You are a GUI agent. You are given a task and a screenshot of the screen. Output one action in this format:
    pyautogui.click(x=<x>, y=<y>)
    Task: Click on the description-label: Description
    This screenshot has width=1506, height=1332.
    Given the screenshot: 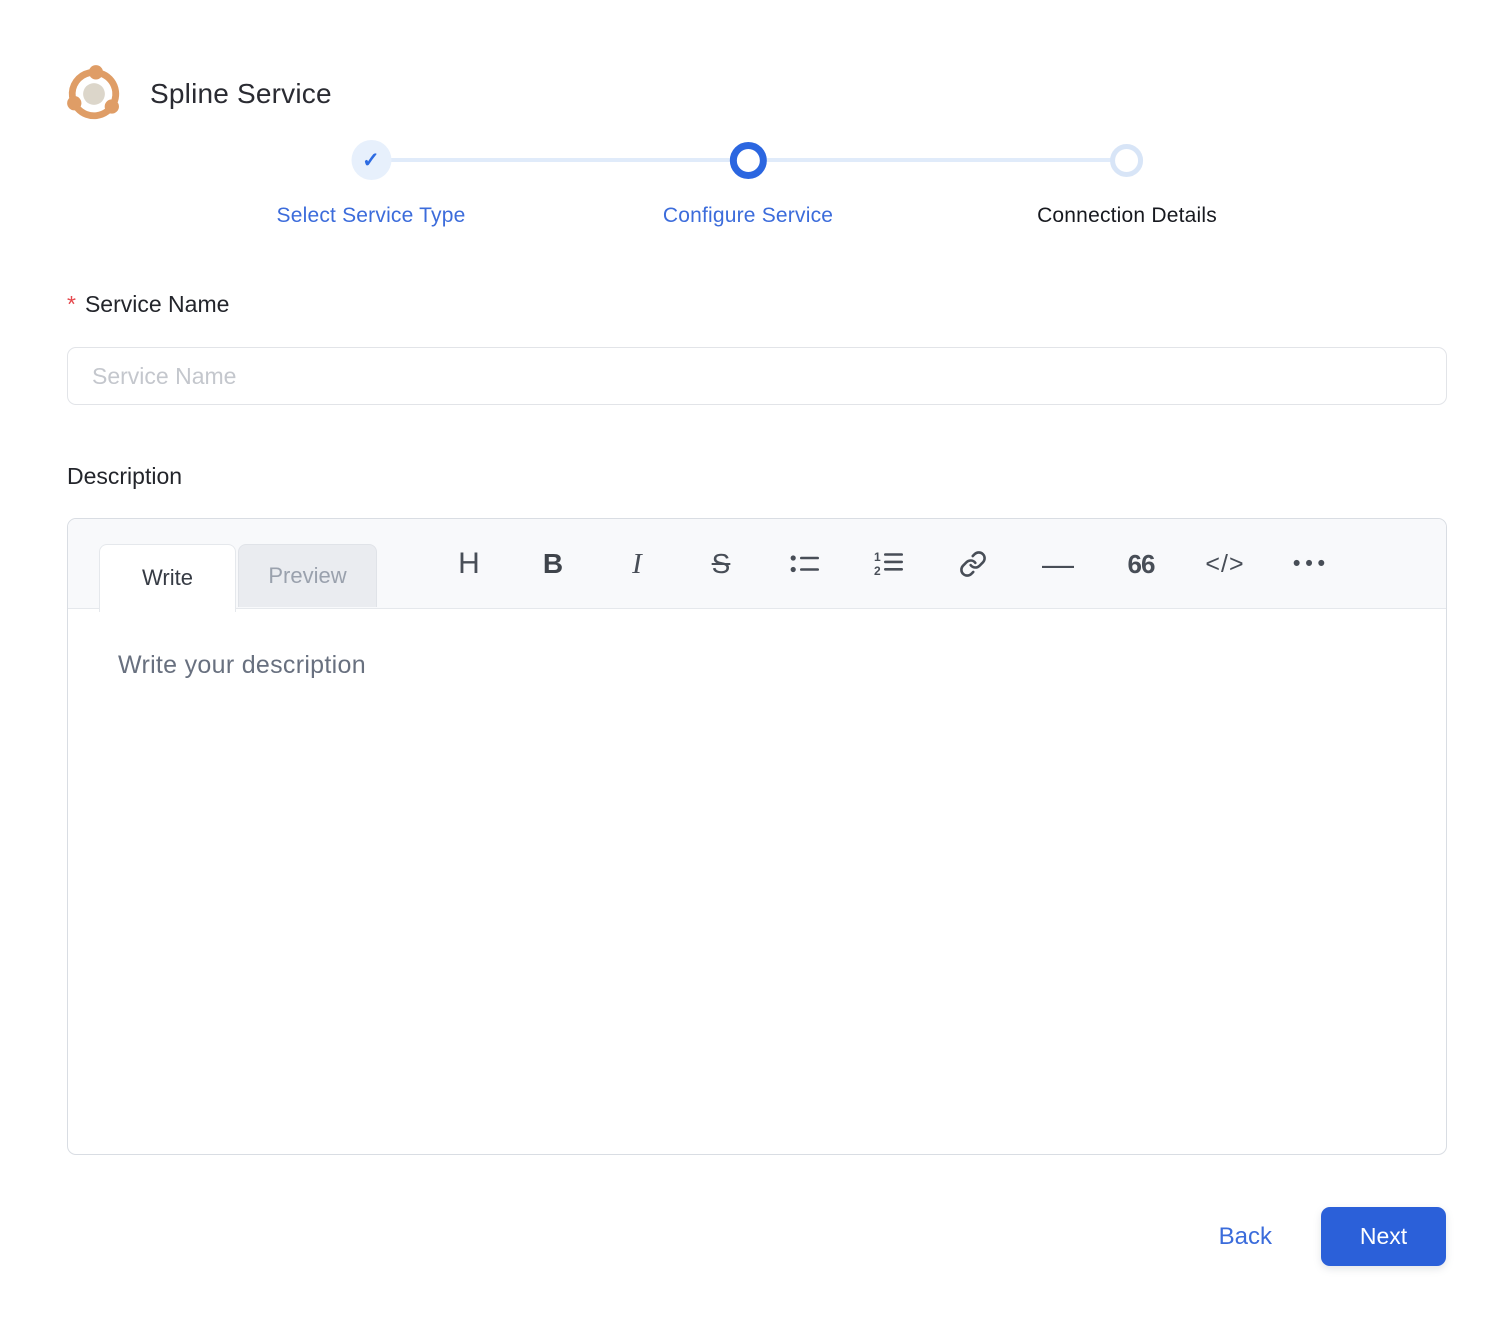 What is the action you would take?
    pyautogui.click(x=125, y=476)
    